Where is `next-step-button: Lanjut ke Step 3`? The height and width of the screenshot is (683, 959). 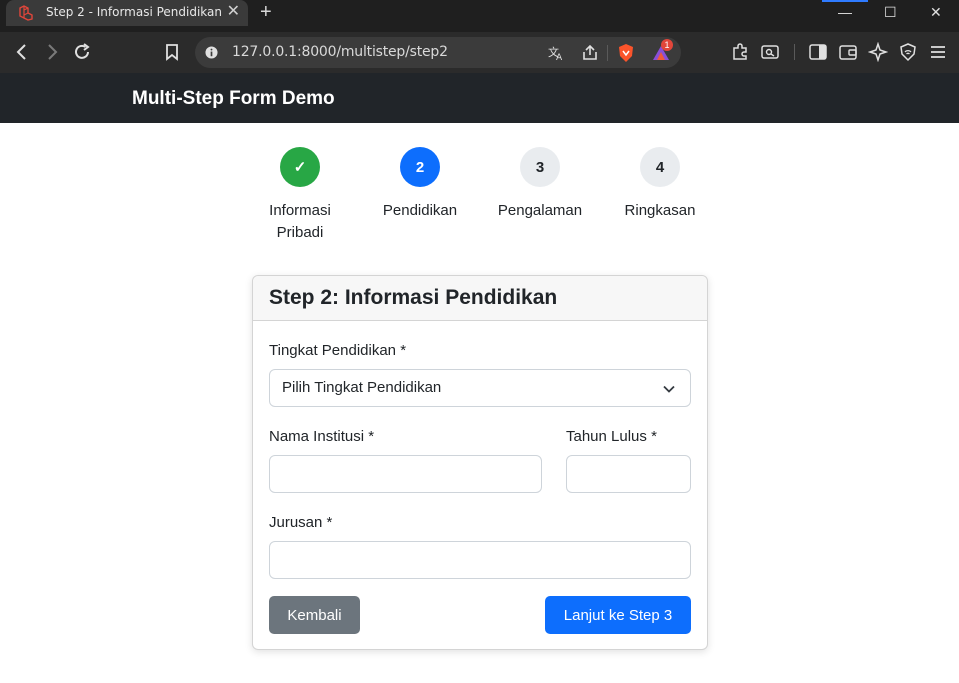
next-step-button: Lanjut ke Step 3 is located at coordinates (618, 615).